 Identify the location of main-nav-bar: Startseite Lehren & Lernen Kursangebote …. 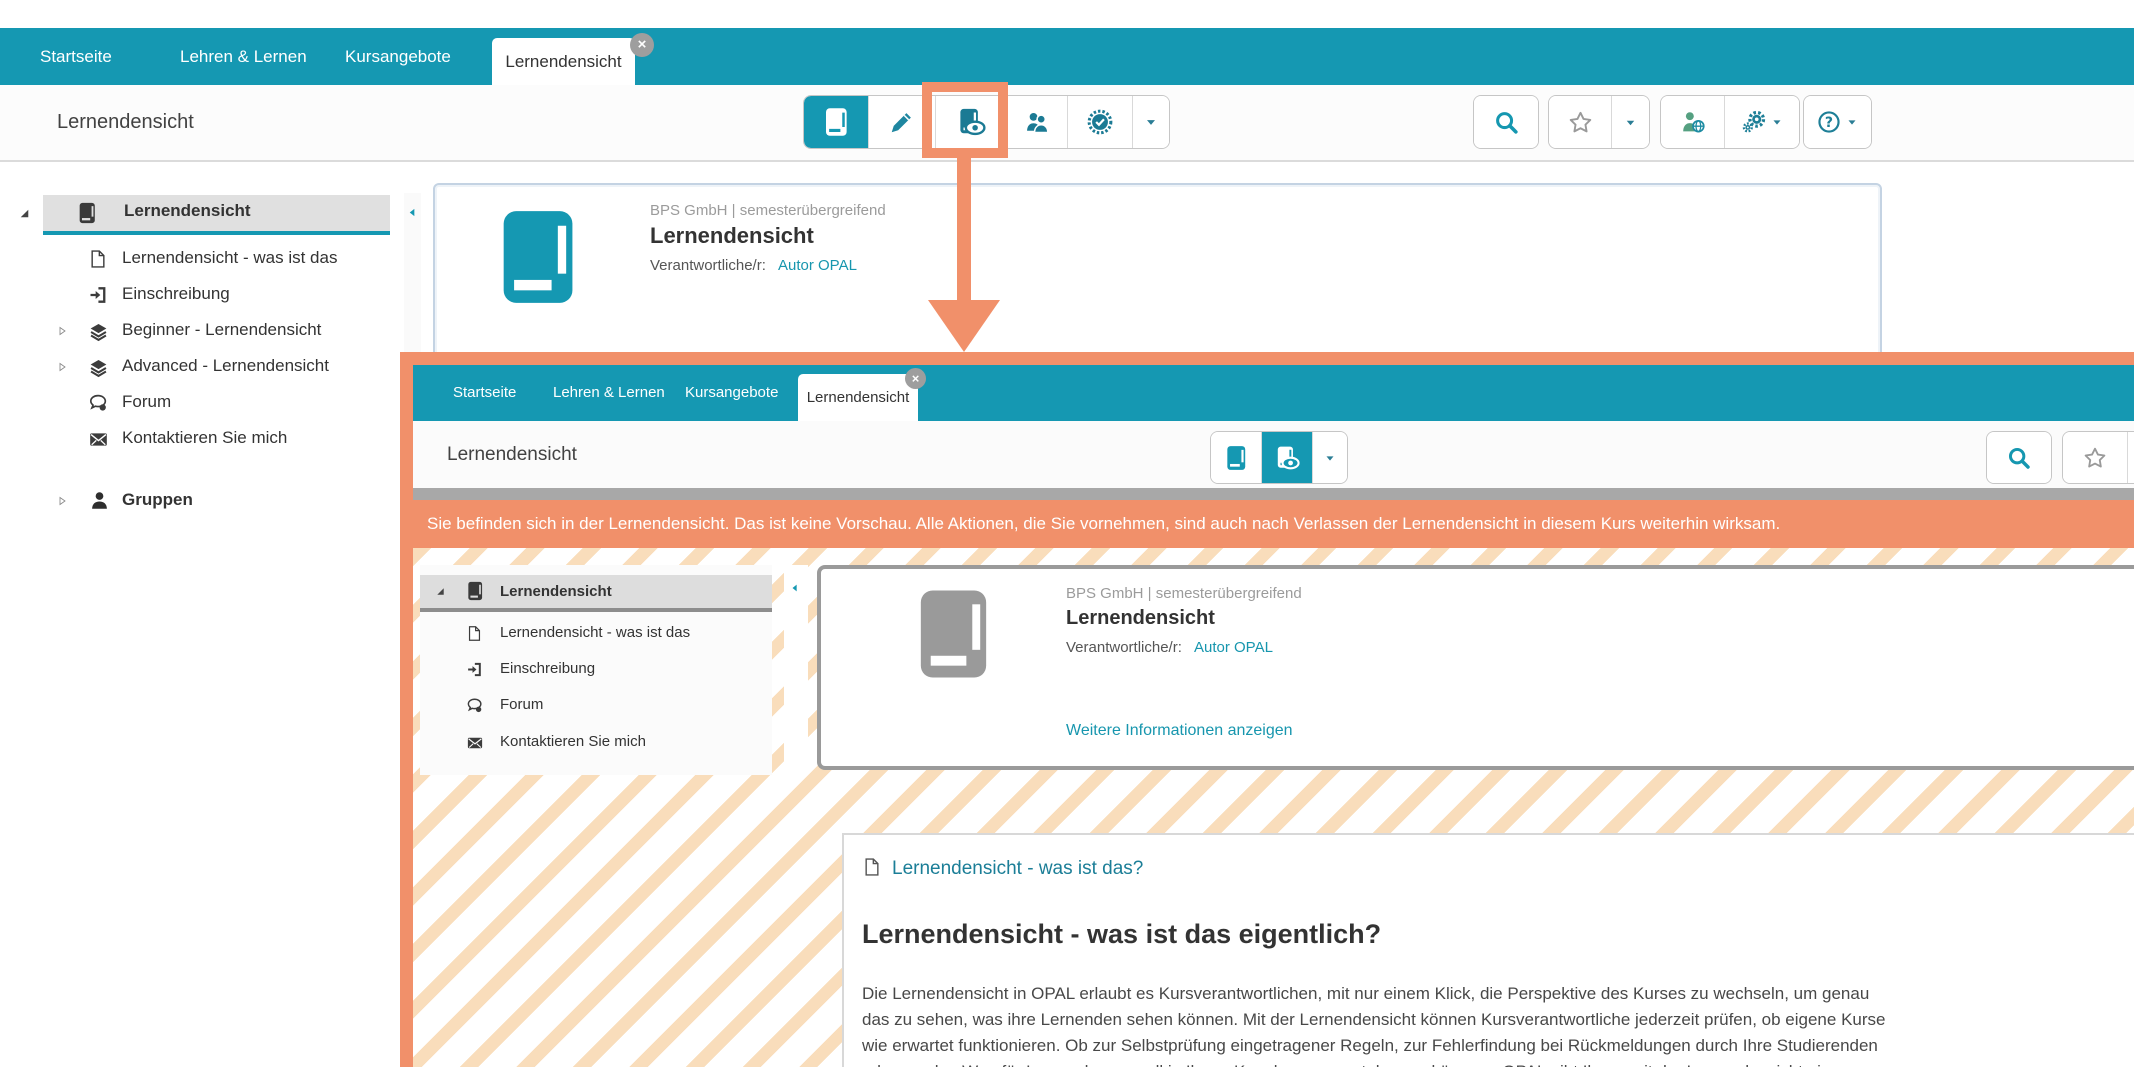
(1067, 56).